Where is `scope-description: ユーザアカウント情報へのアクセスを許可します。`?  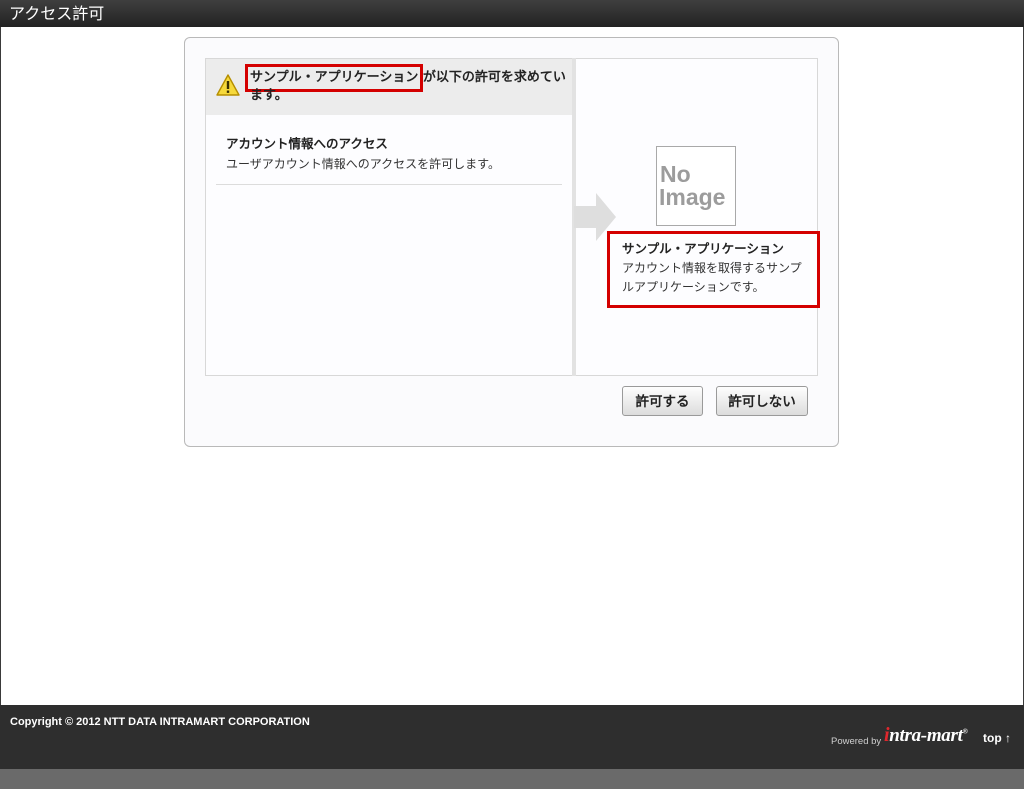
scope-description: ユーザアカウント情報へのアクセスを許可します。 is located at coordinates (363, 164).